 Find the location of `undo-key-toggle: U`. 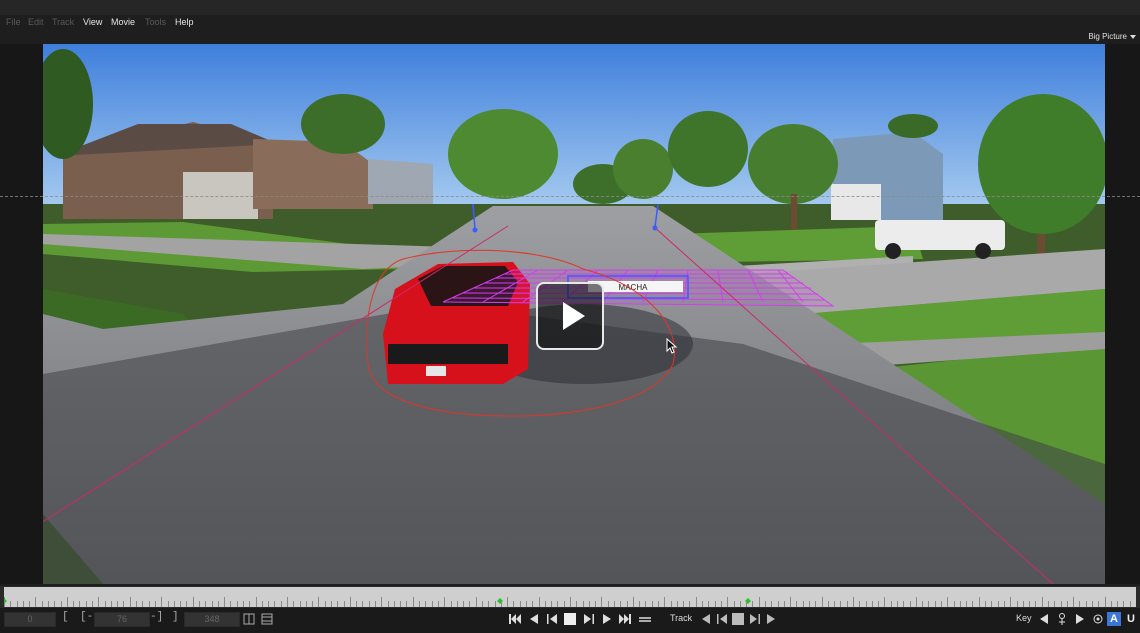

undo-key-toggle: U is located at coordinates (1131, 619).